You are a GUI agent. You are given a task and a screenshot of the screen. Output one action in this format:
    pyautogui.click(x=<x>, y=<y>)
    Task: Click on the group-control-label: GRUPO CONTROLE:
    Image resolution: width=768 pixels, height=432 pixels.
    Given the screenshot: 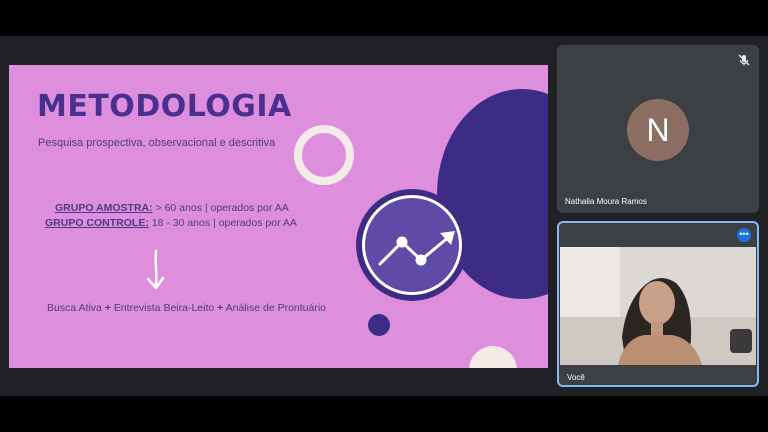 What is the action you would take?
    pyautogui.click(x=97, y=223)
    